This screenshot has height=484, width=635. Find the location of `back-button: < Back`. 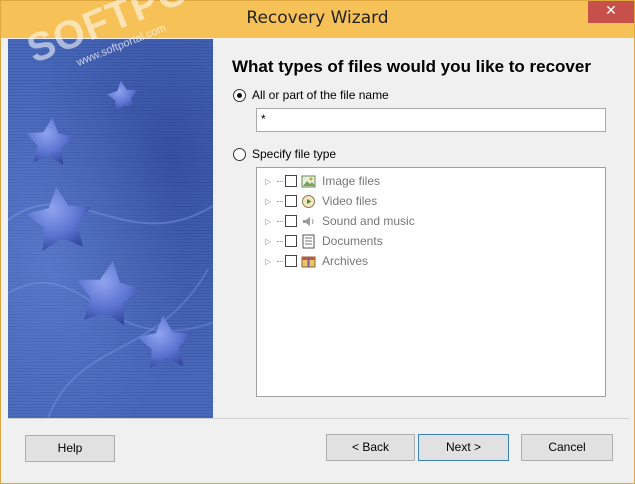

back-button: < Back is located at coordinates (370, 447).